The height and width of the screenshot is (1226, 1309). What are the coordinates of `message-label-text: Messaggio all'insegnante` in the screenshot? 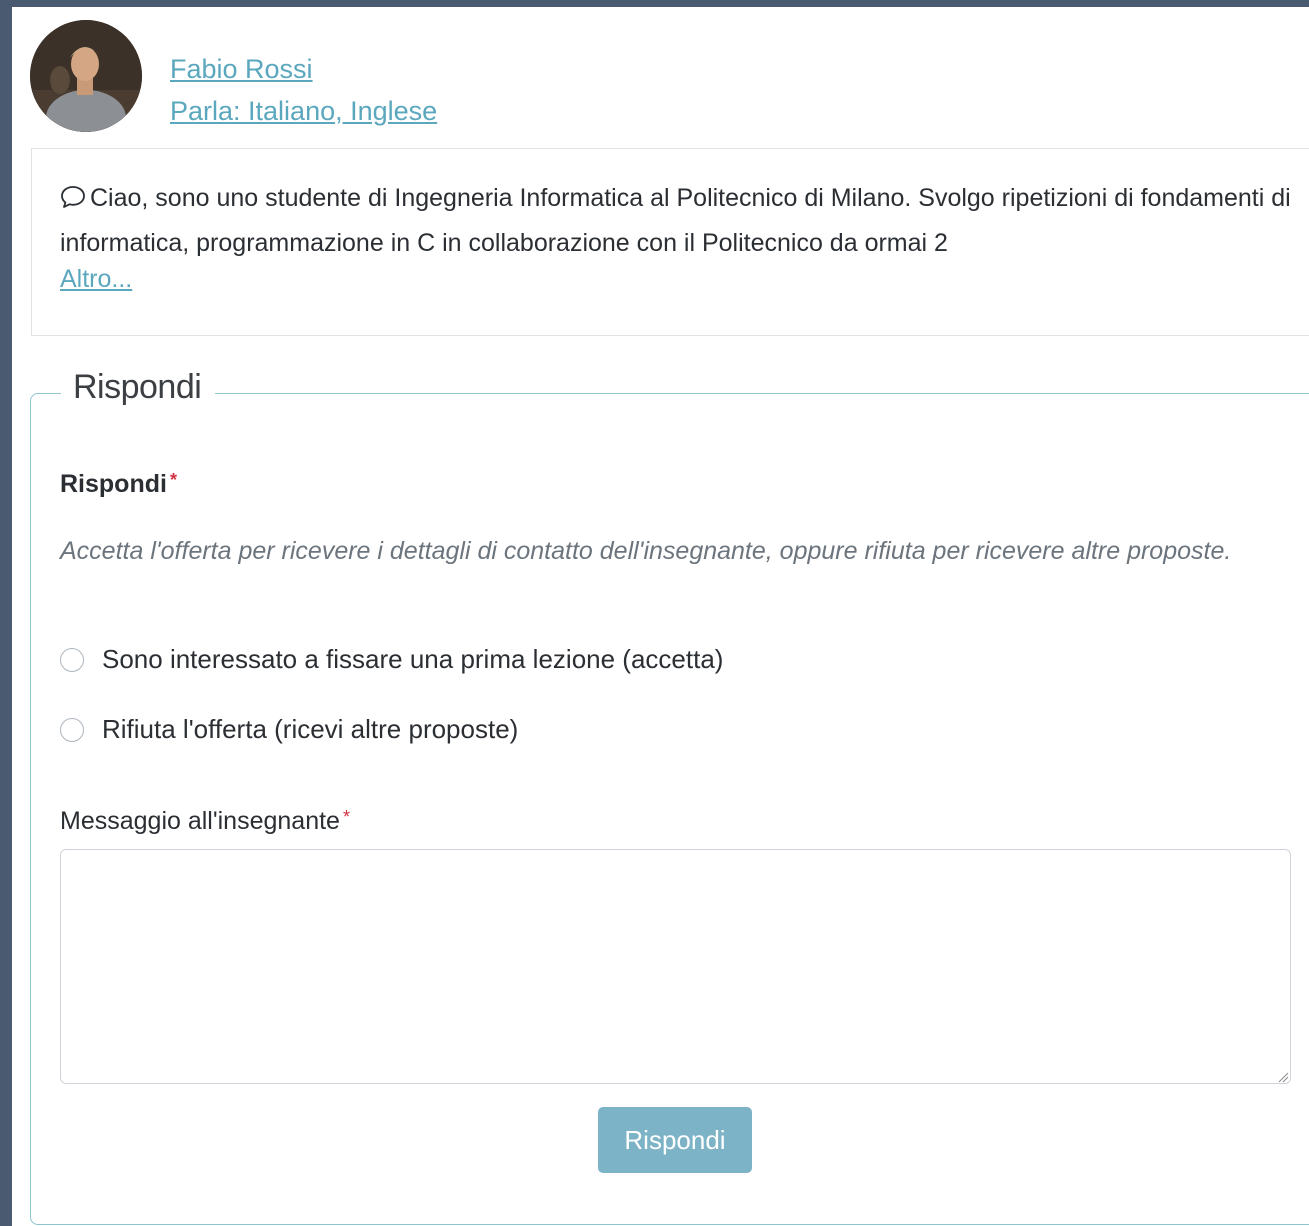 It's located at (200, 821).